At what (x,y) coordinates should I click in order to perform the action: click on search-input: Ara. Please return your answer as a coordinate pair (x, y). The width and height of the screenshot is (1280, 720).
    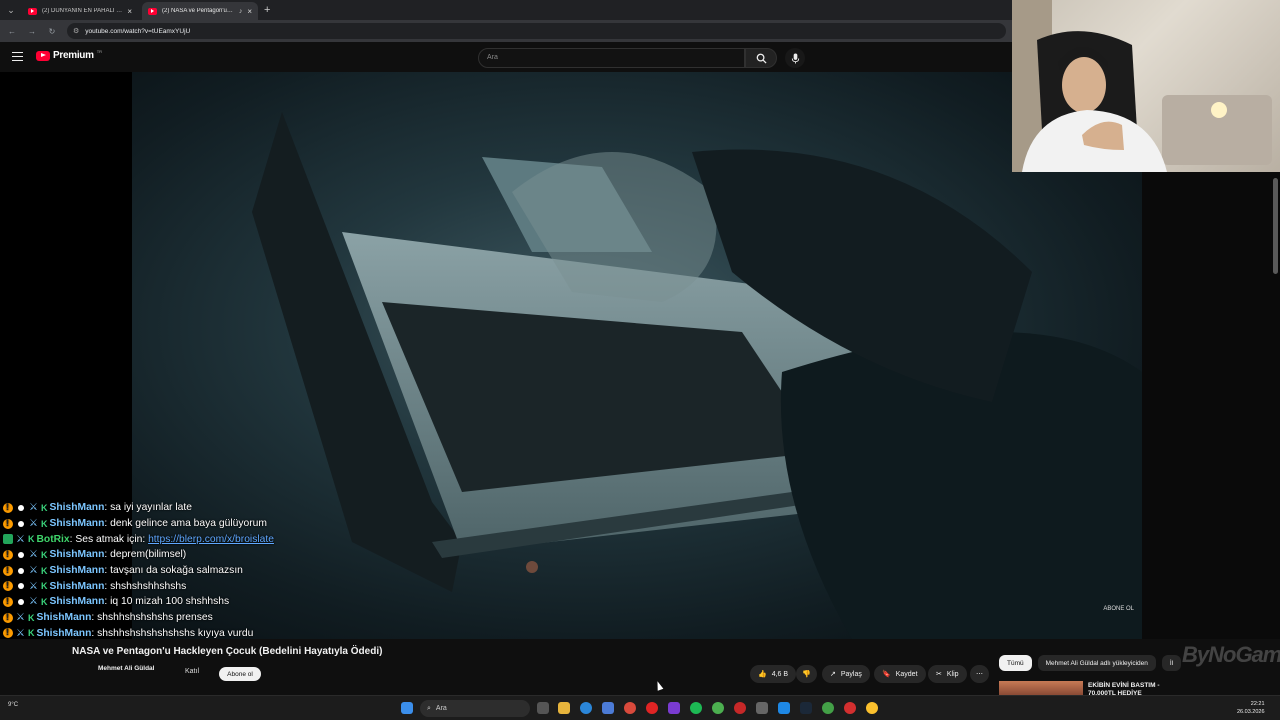
    Looking at the image, I should click on (611, 58).